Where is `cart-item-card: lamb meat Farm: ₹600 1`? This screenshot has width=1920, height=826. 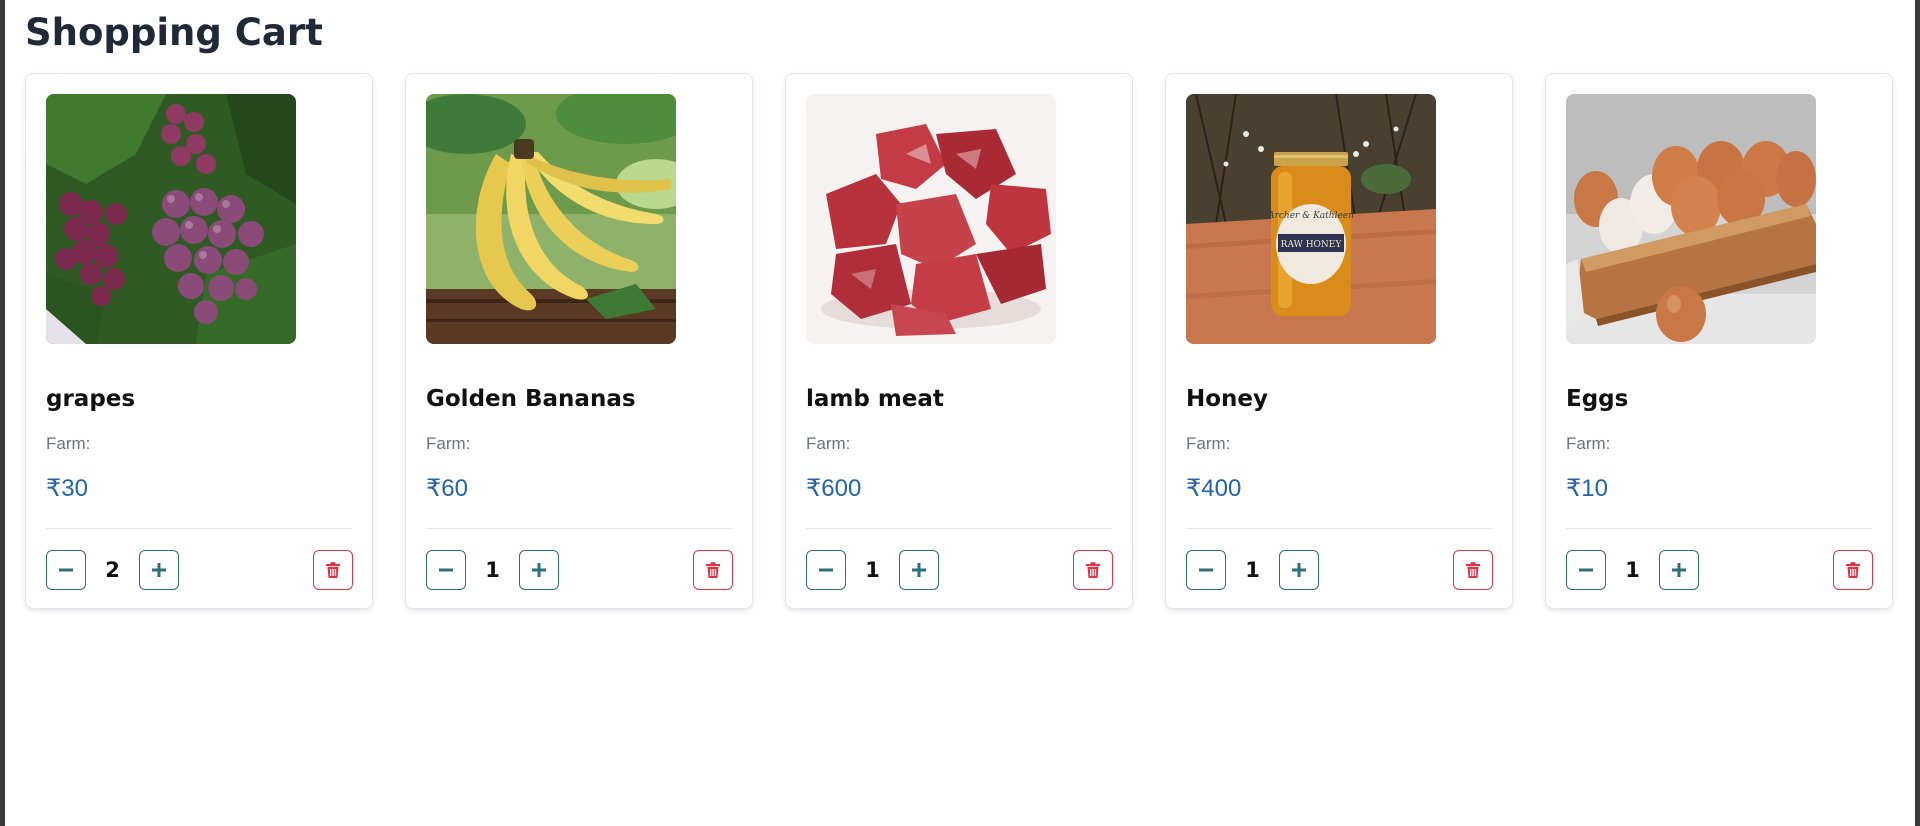 cart-item-card: lamb meat Farm: ₹600 1 is located at coordinates (959, 341).